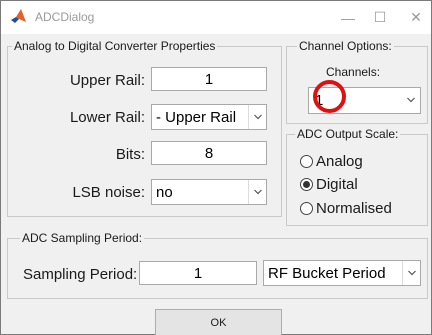 The height and width of the screenshot is (335, 432). I want to click on ok-button: OK, so click(218, 322).